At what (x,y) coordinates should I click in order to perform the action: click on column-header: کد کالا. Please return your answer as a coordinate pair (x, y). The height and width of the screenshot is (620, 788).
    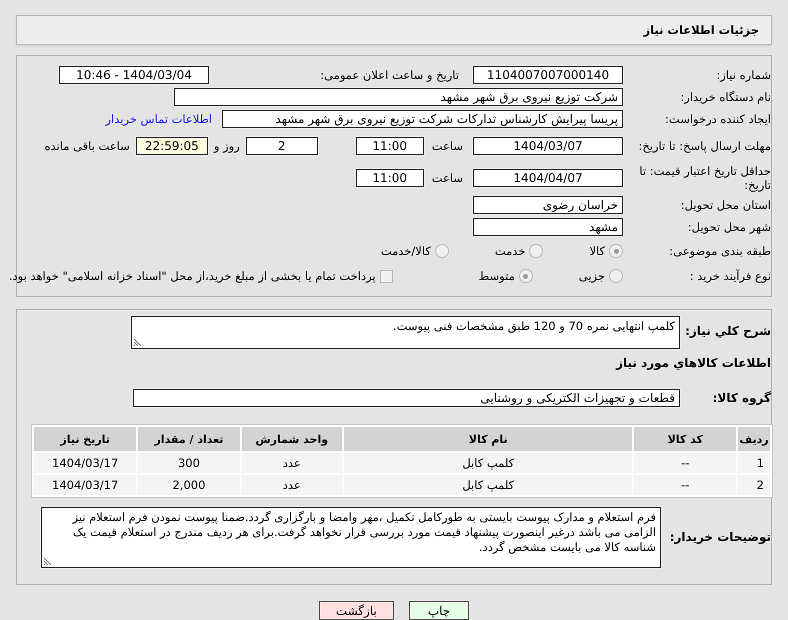
    Looking at the image, I should click on (685, 439).